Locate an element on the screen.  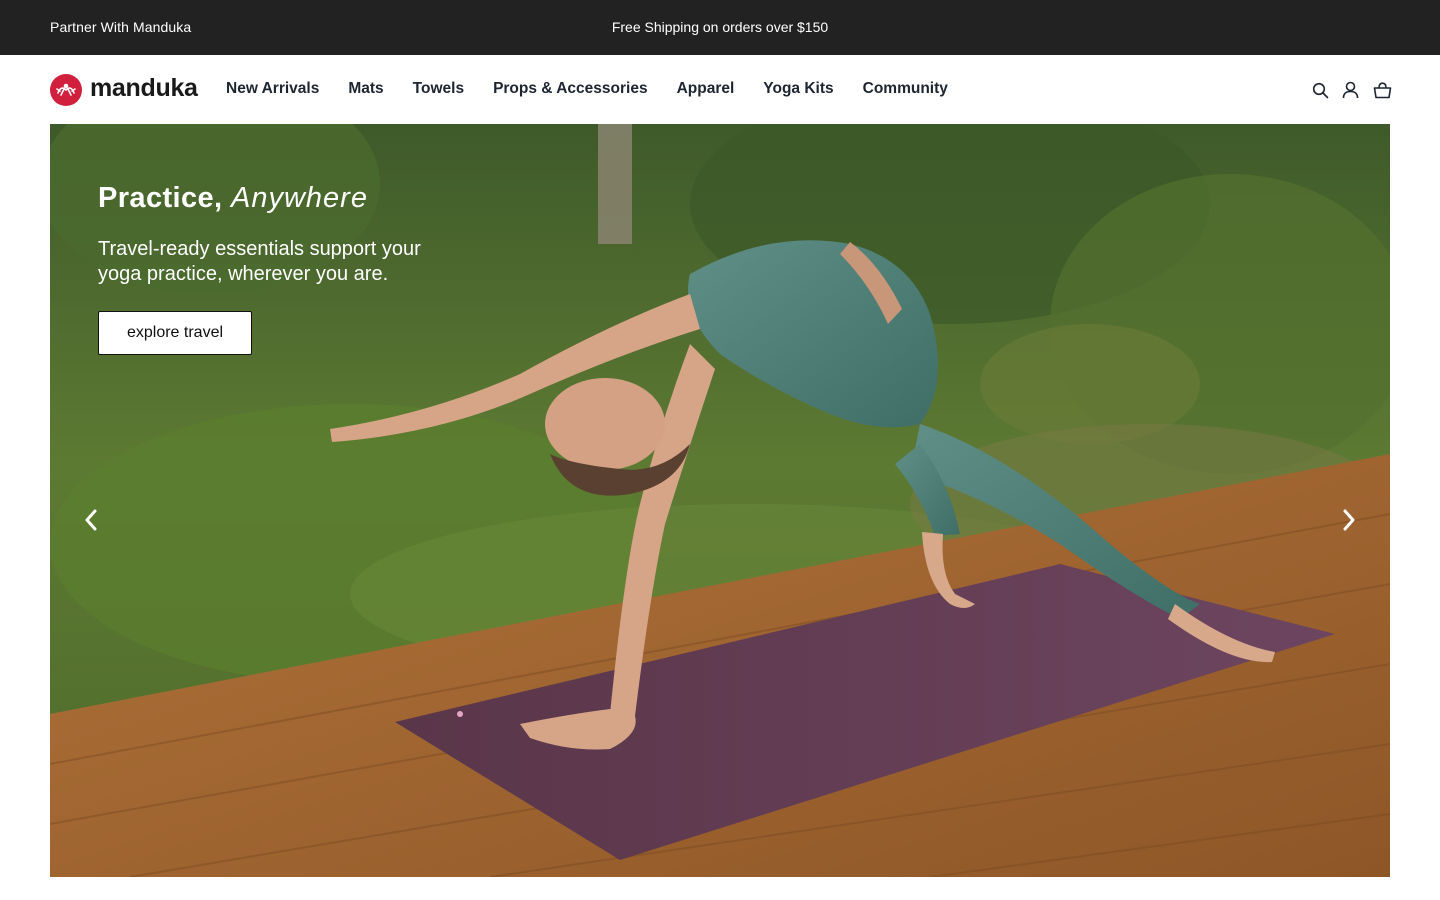
manduka-logo-icon is located at coordinates (66, 90).